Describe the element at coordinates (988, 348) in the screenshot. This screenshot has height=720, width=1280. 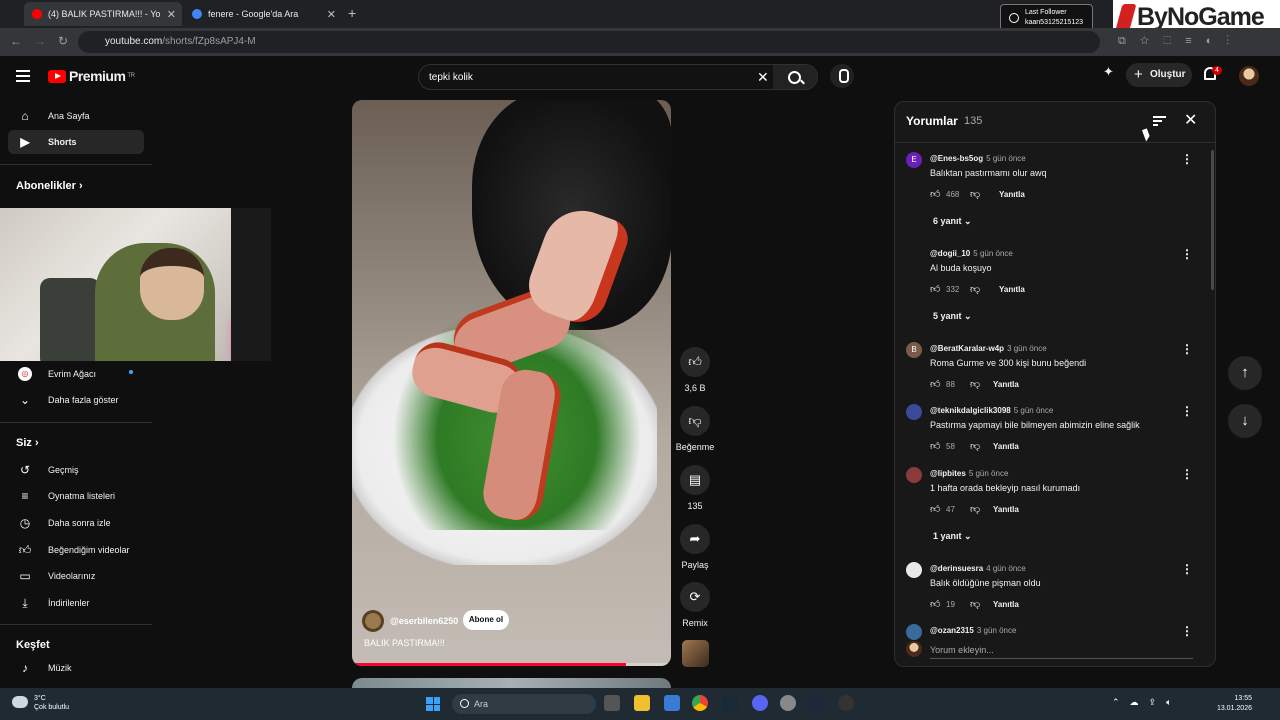
I see `comment-author: @BeratKaralar-w4p 3 gün önce` at that location.